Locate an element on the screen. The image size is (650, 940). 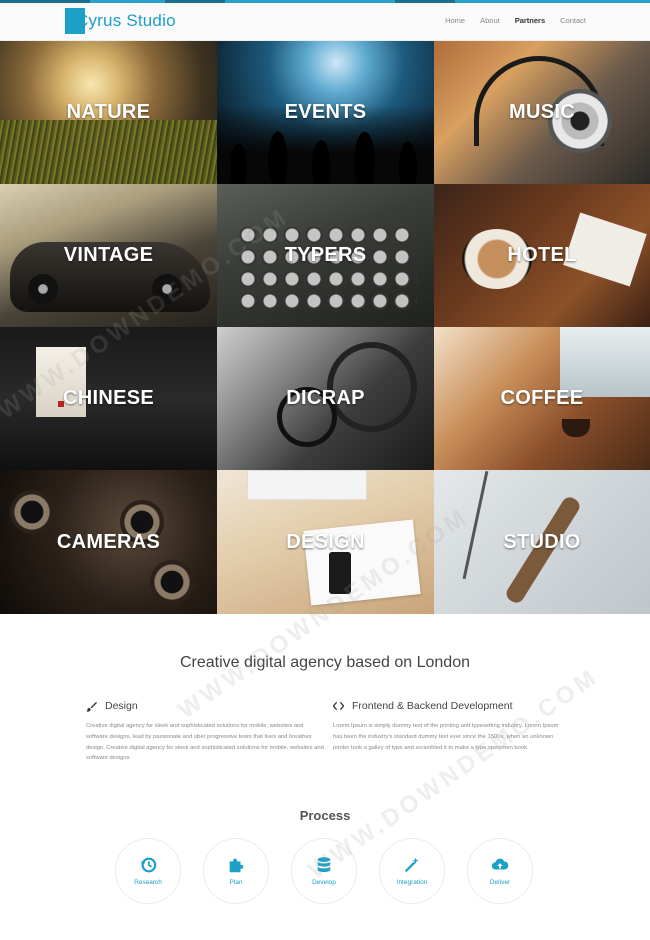
tile-label: CHINESE is located at coordinates (108, 398).